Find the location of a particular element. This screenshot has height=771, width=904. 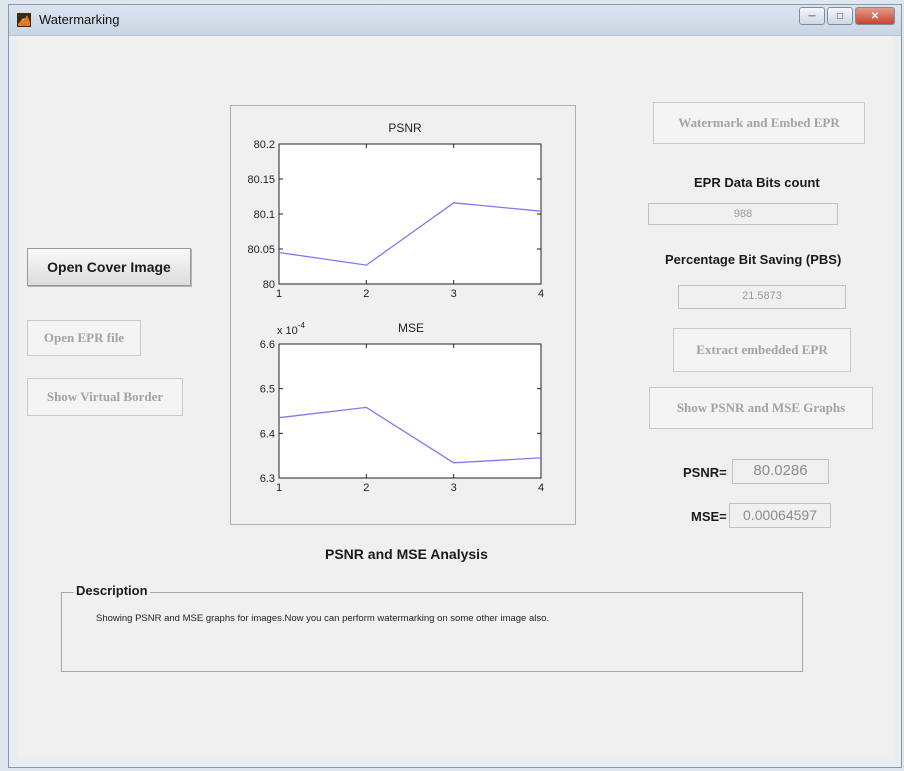

open-cover-image-button: Open Cover Image is located at coordinates (109, 267).